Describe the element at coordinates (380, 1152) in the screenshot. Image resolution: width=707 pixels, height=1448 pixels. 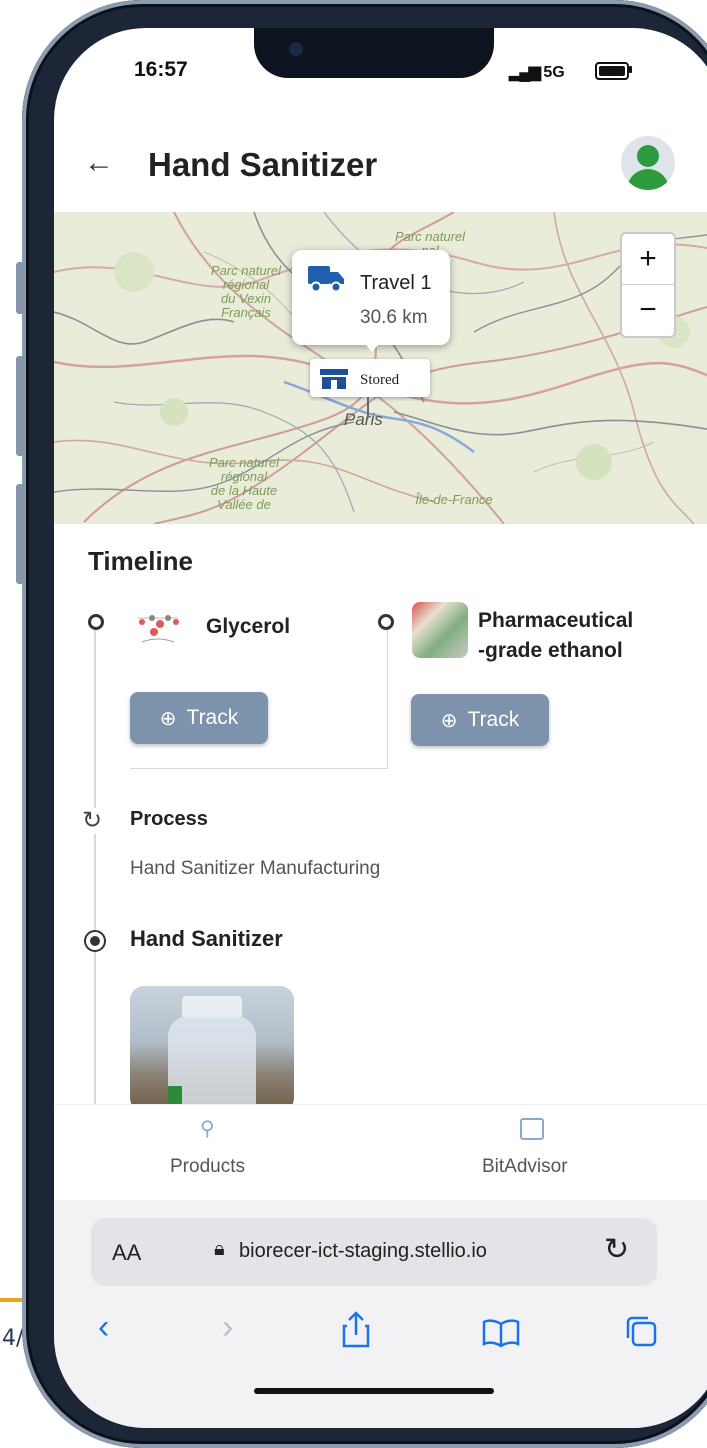
I see `bottom-nav` at that location.